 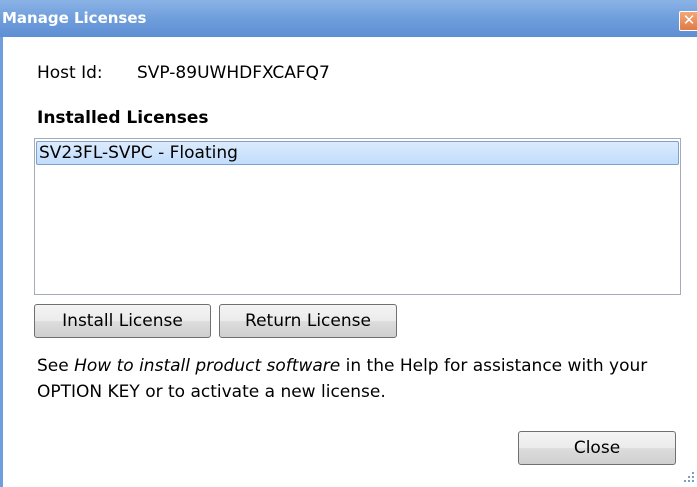 What do you see at coordinates (597, 448) in the screenshot?
I see `close-button: Close` at bounding box center [597, 448].